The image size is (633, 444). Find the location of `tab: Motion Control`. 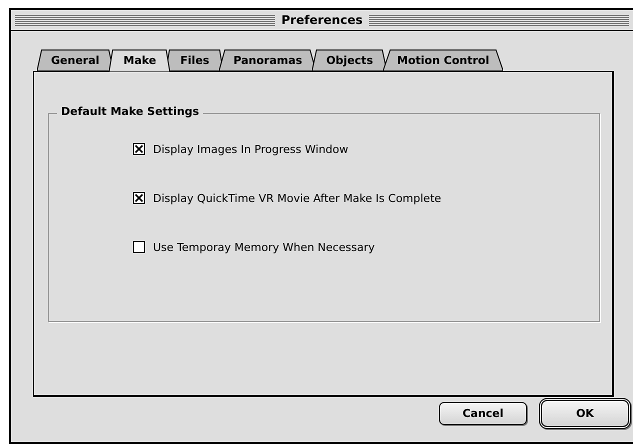

tab: Motion Control is located at coordinates (443, 60).